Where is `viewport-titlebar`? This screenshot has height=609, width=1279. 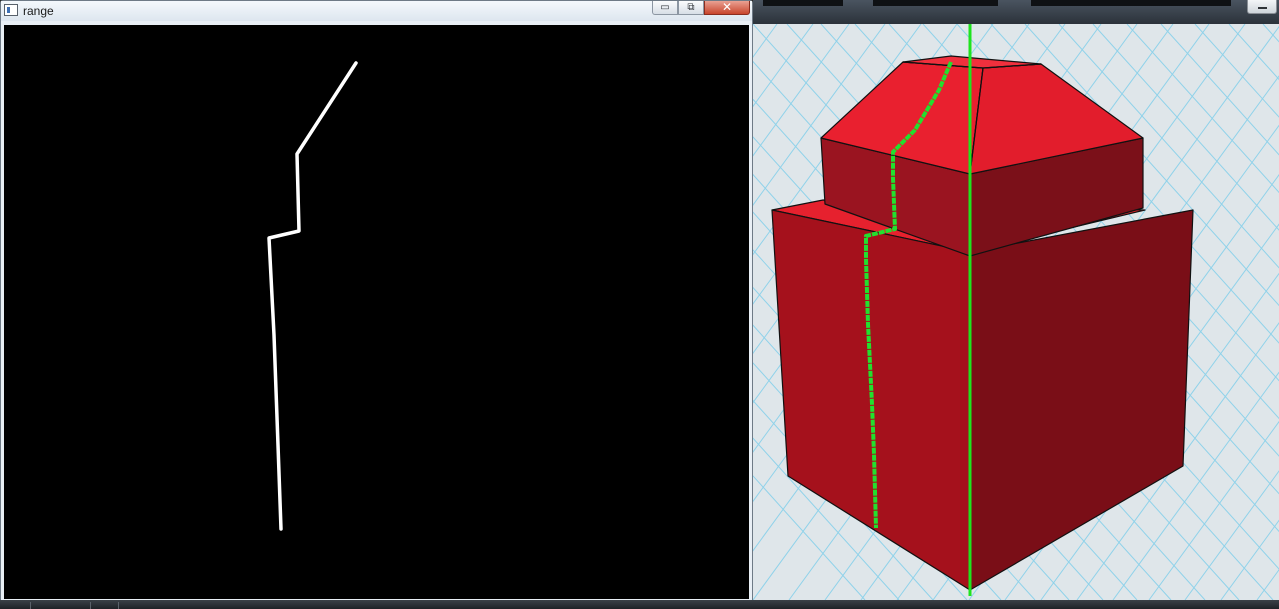
viewport-titlebar is located at coordinates (1016, 12).